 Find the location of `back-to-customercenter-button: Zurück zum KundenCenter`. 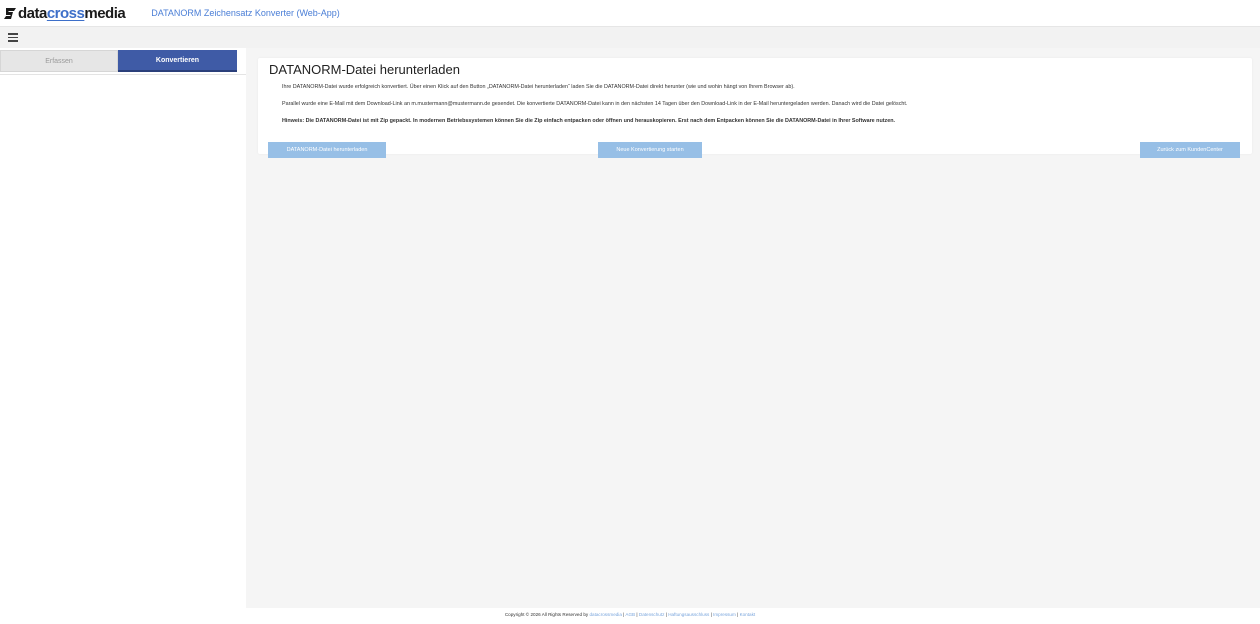

back-to-customercenter-button: Zurück zum KundenCenter is located at coordinates (1190, 150).